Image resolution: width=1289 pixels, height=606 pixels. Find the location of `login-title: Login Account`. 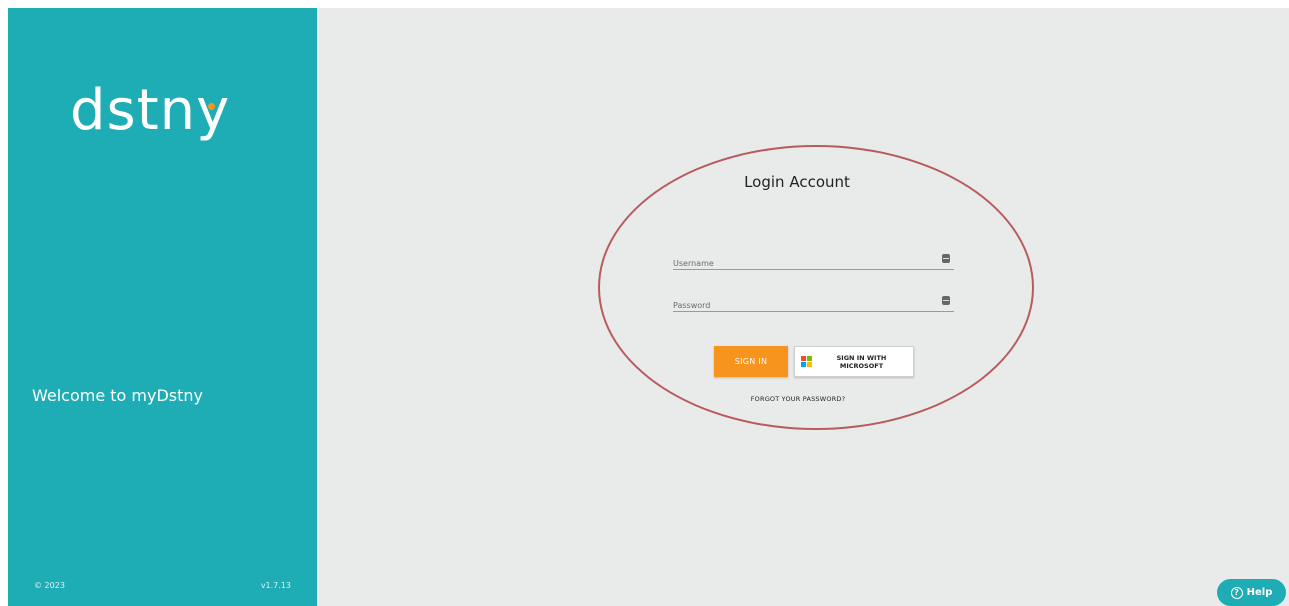

login-title: Login Account is located at coordinates (803, 182).